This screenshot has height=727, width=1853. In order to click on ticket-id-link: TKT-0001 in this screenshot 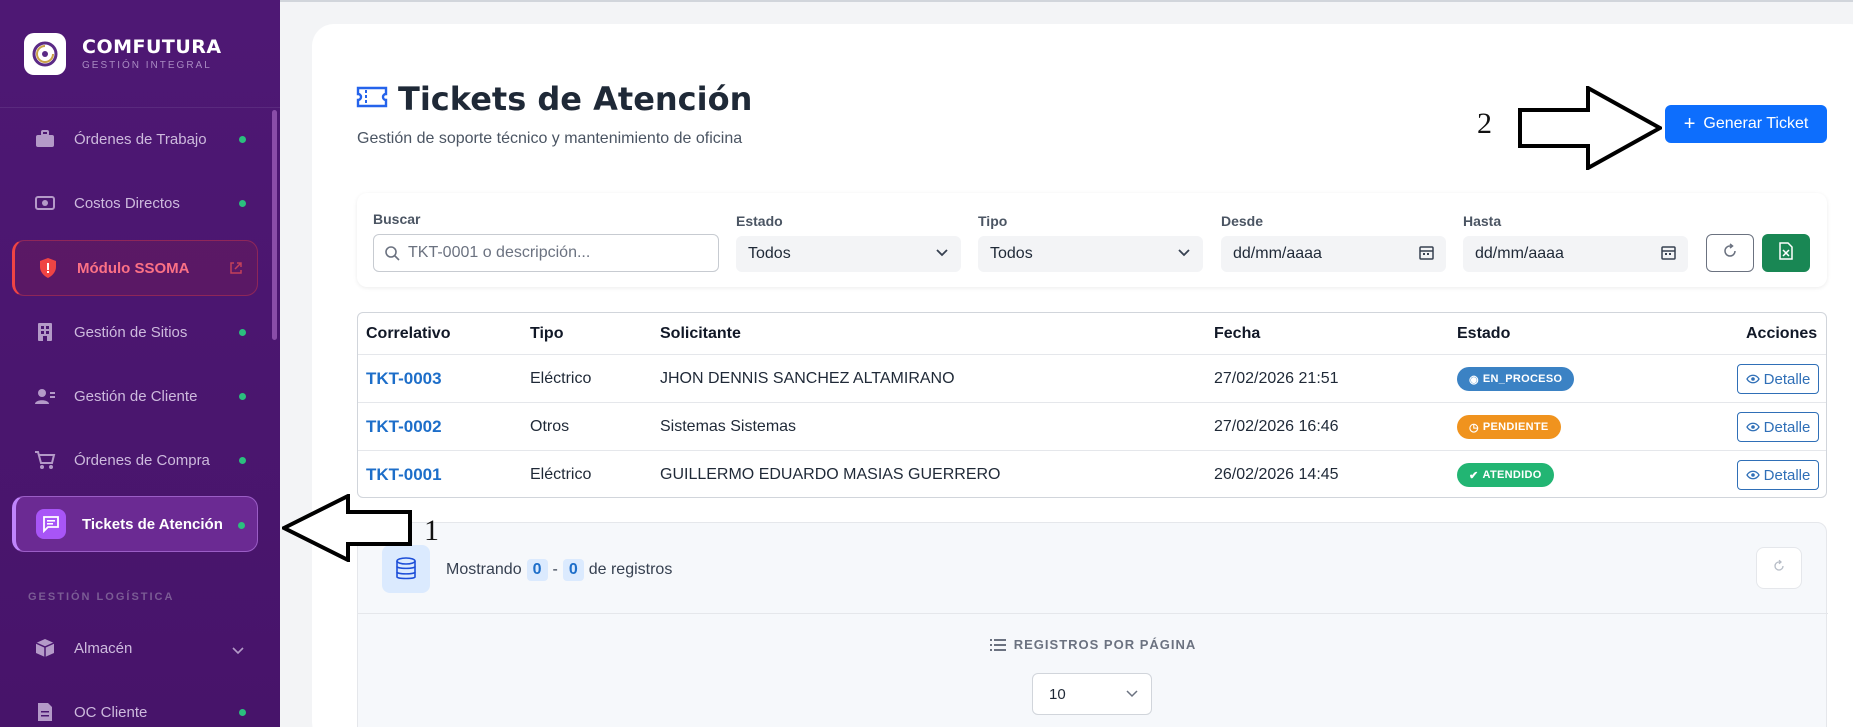, I will do `click(404, 474)`.